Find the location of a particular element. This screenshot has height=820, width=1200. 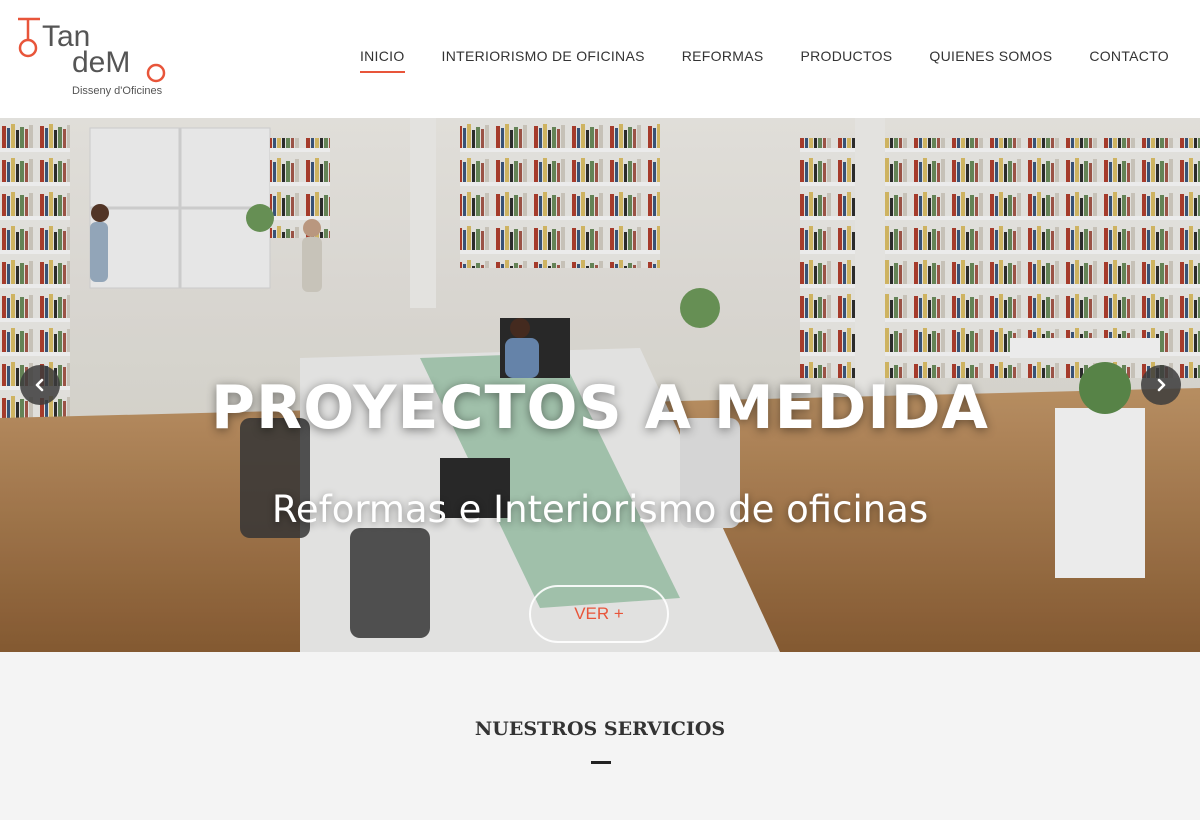

tandemo-logo: Tan deM Disseny d'Oficines is located at coordinates (94, 57).